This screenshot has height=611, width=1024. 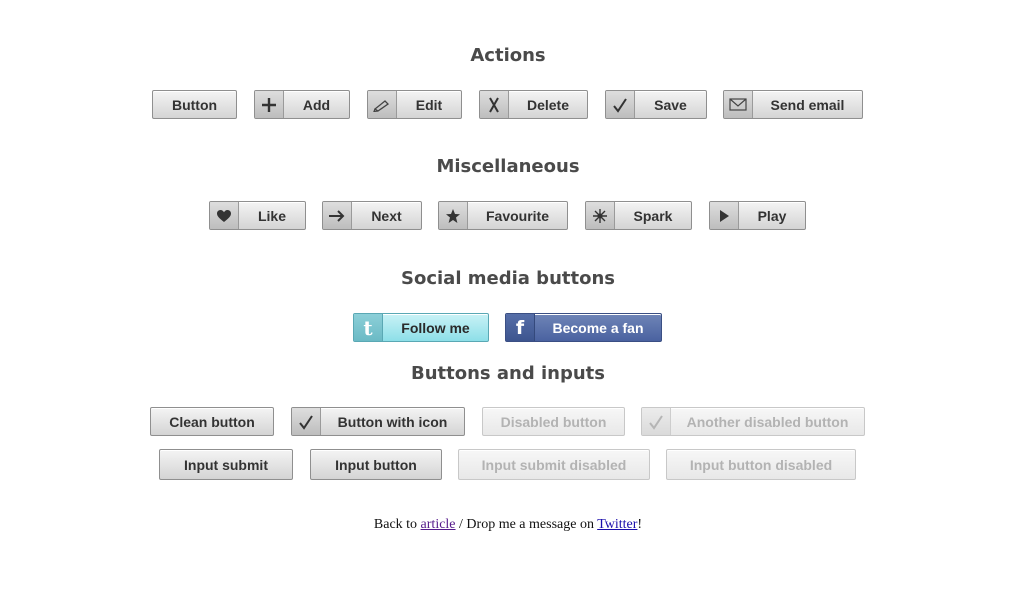 What do you see at coordinates (271, 215) in the screenshot?
I see `like-label: Like` at bounding box center [271, 215].